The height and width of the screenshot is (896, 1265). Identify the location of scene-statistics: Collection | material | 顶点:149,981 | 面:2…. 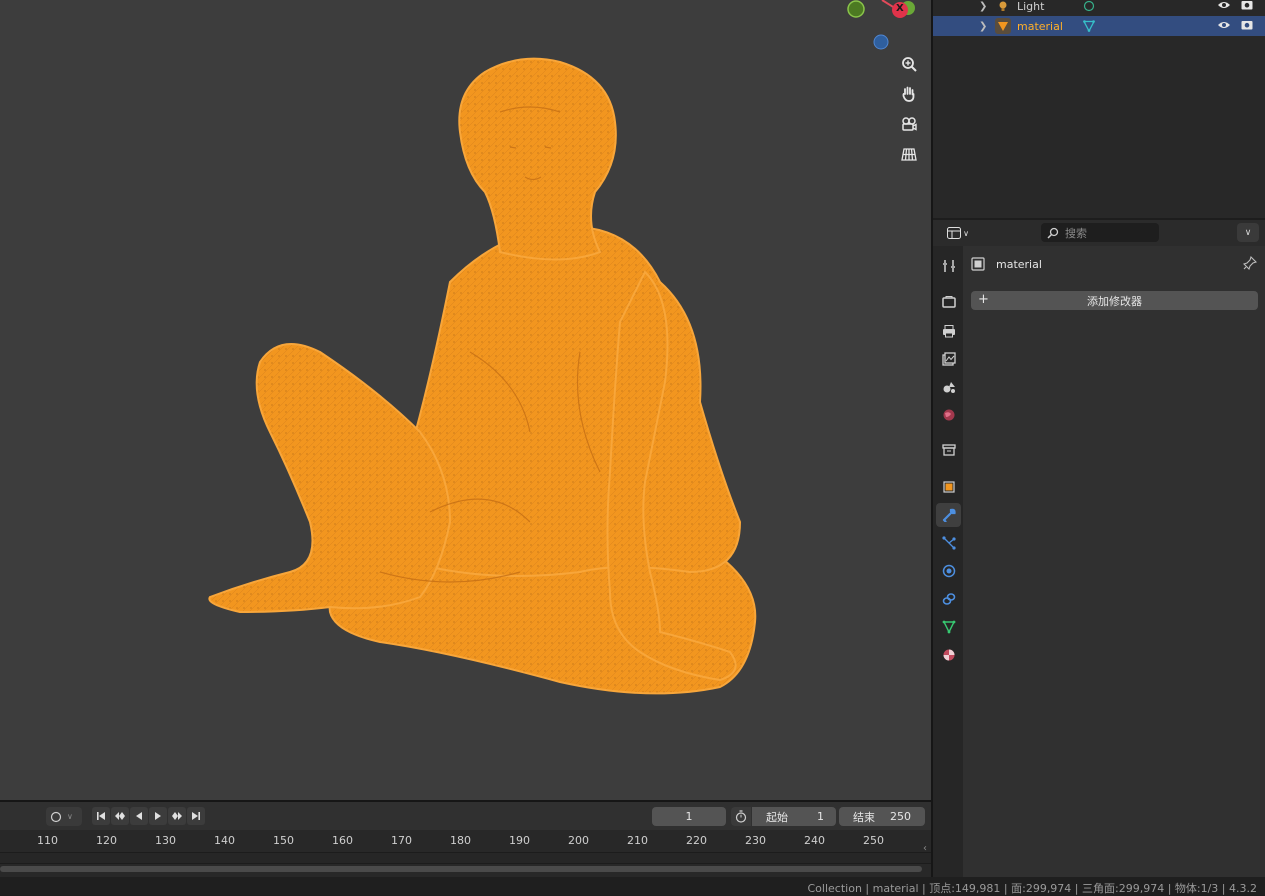
(1032, 888).